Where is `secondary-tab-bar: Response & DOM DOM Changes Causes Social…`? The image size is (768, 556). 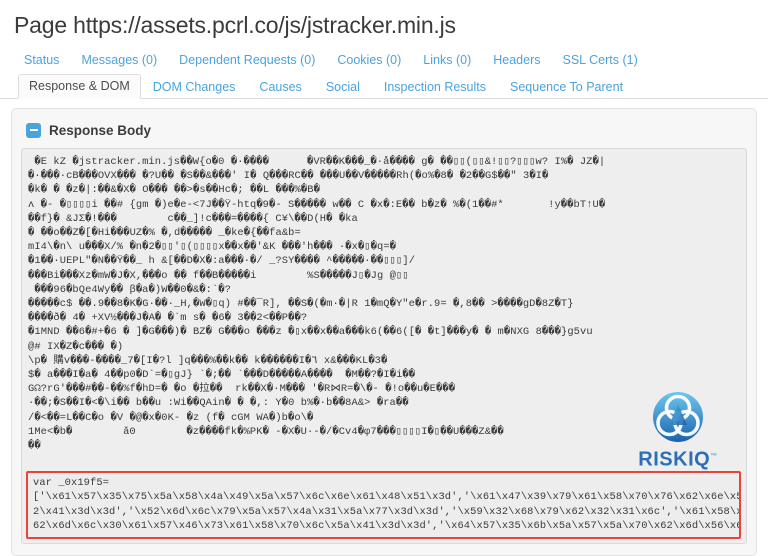 secondary-tab-bar: Response & DOM DOM Changes Causes Social… is located at coordinates (384, 86).